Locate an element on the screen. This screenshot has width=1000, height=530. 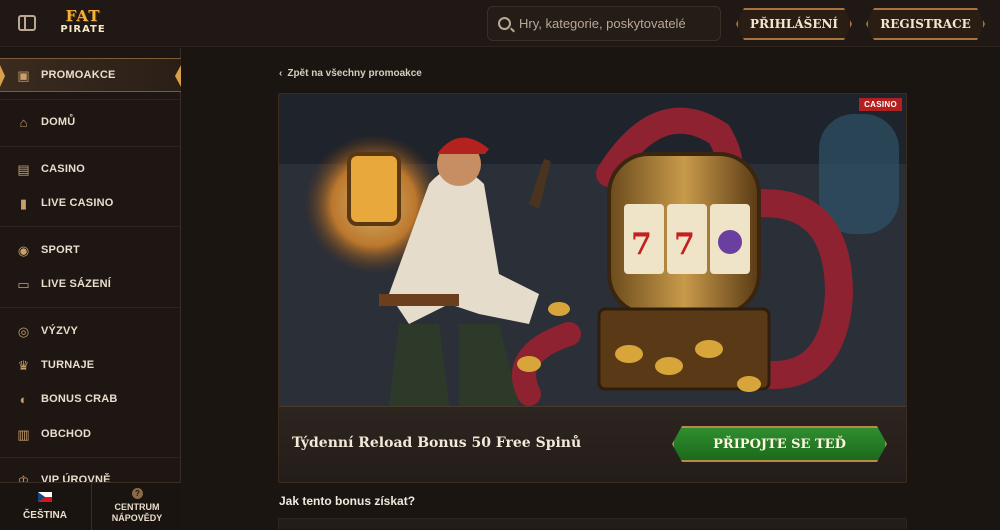
sidebar-item-label: SPORT is located at coordinates (60, 250).